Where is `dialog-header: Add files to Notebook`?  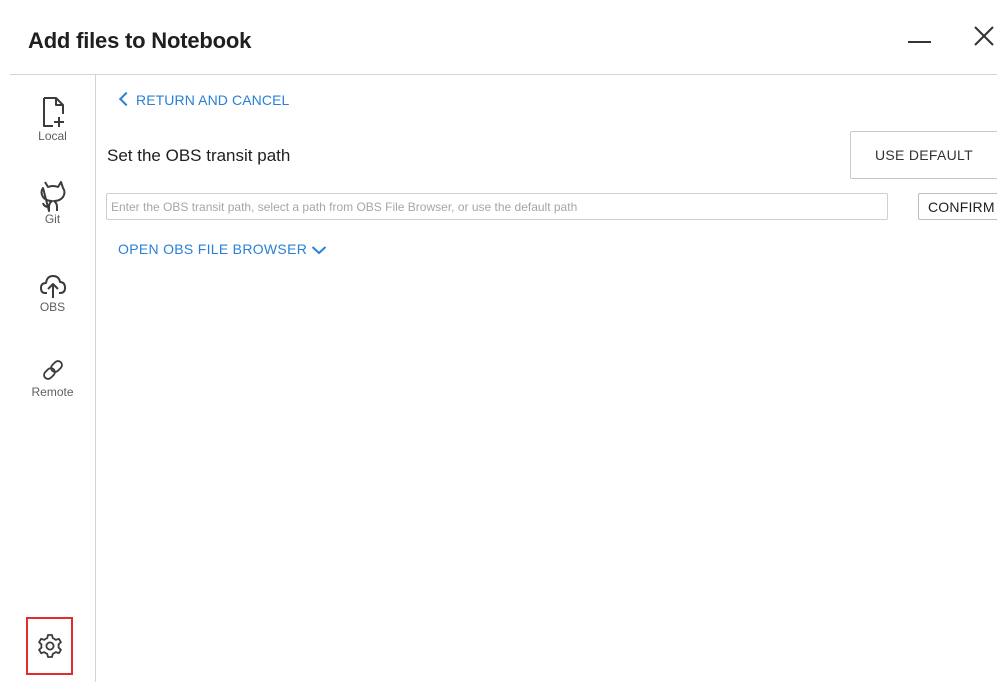 dialog-header: Add files to Notebook is located at coordinates (498, 37).